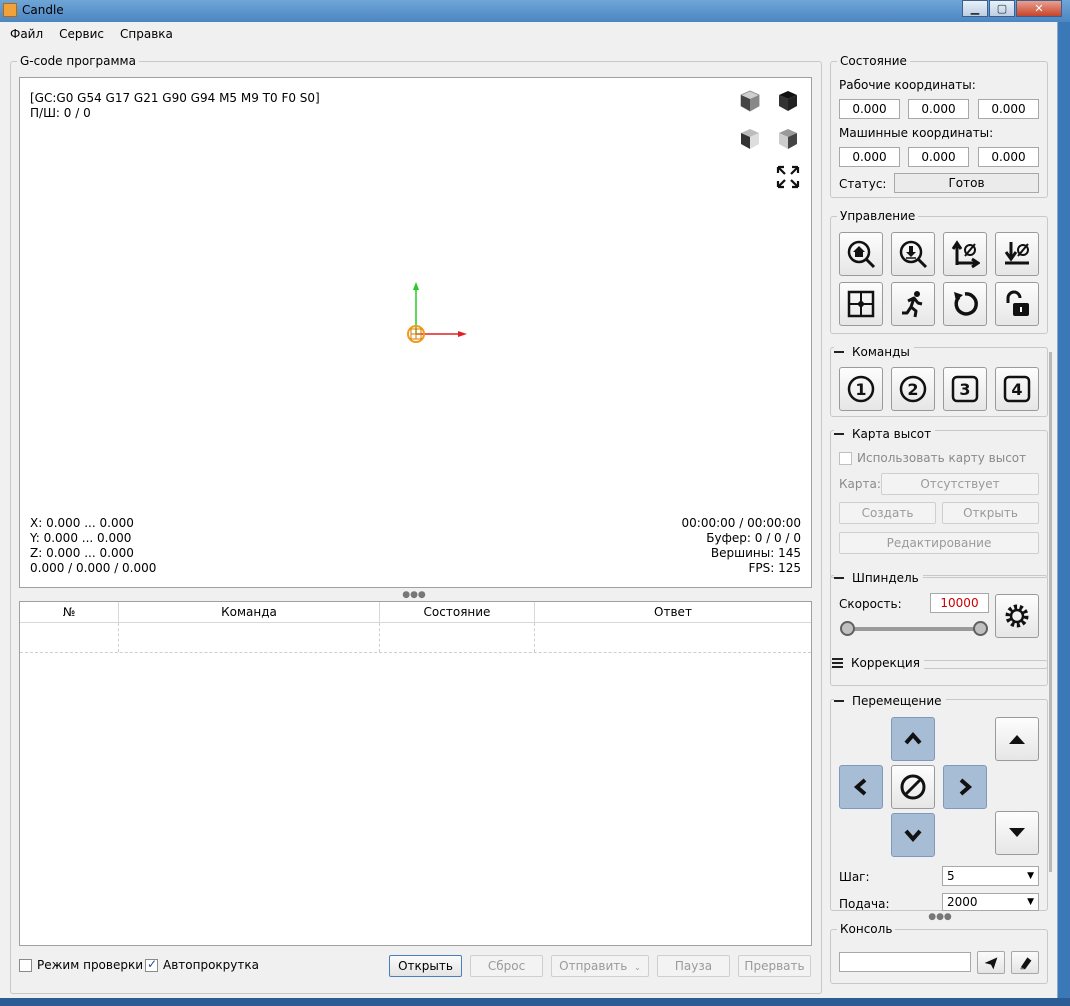 The width and height of the screenshot is (1070, 1006). I want to click on jog-step-select: 5 ▼, so click(990, 876).